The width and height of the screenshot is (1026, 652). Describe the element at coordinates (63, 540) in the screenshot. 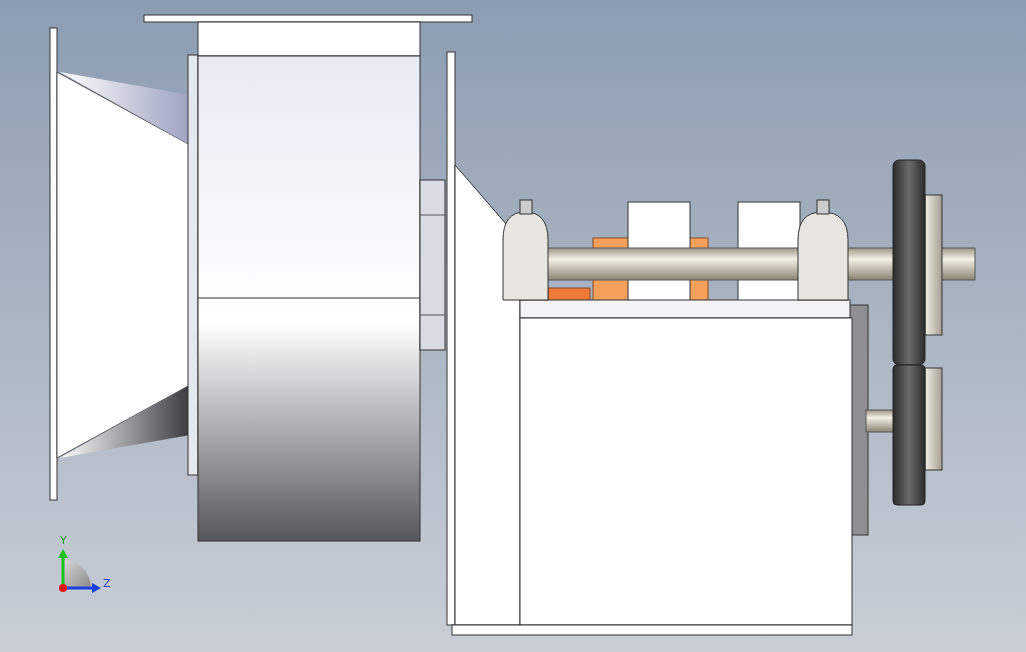

I see `axis-label: Y` at that location.